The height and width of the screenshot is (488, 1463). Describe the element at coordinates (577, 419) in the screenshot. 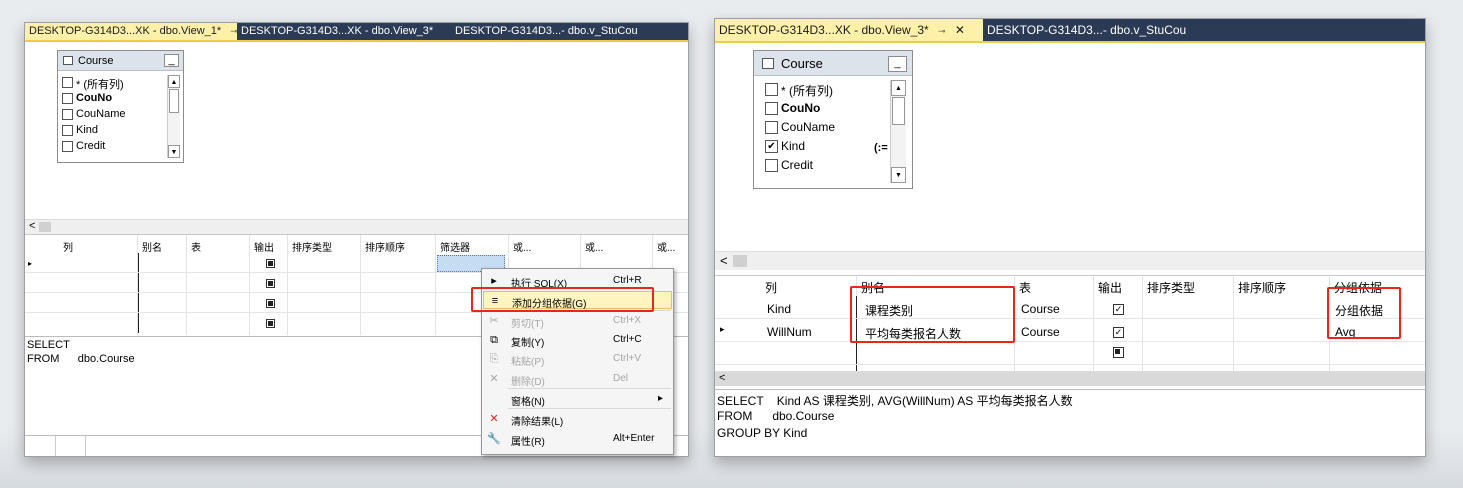

I see `menu-item: ✕ 清除结果(L)` at that location.